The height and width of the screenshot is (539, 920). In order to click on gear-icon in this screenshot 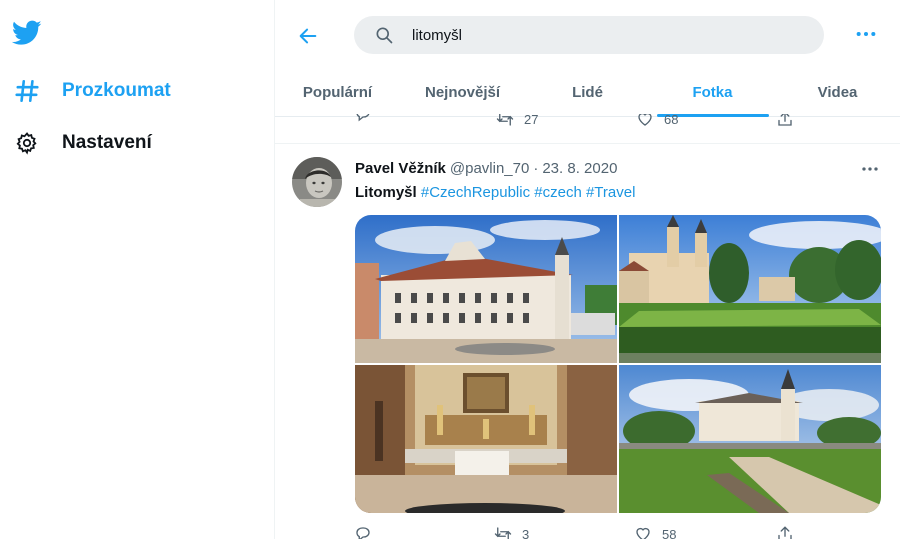, I will do `click(27, 143)`.